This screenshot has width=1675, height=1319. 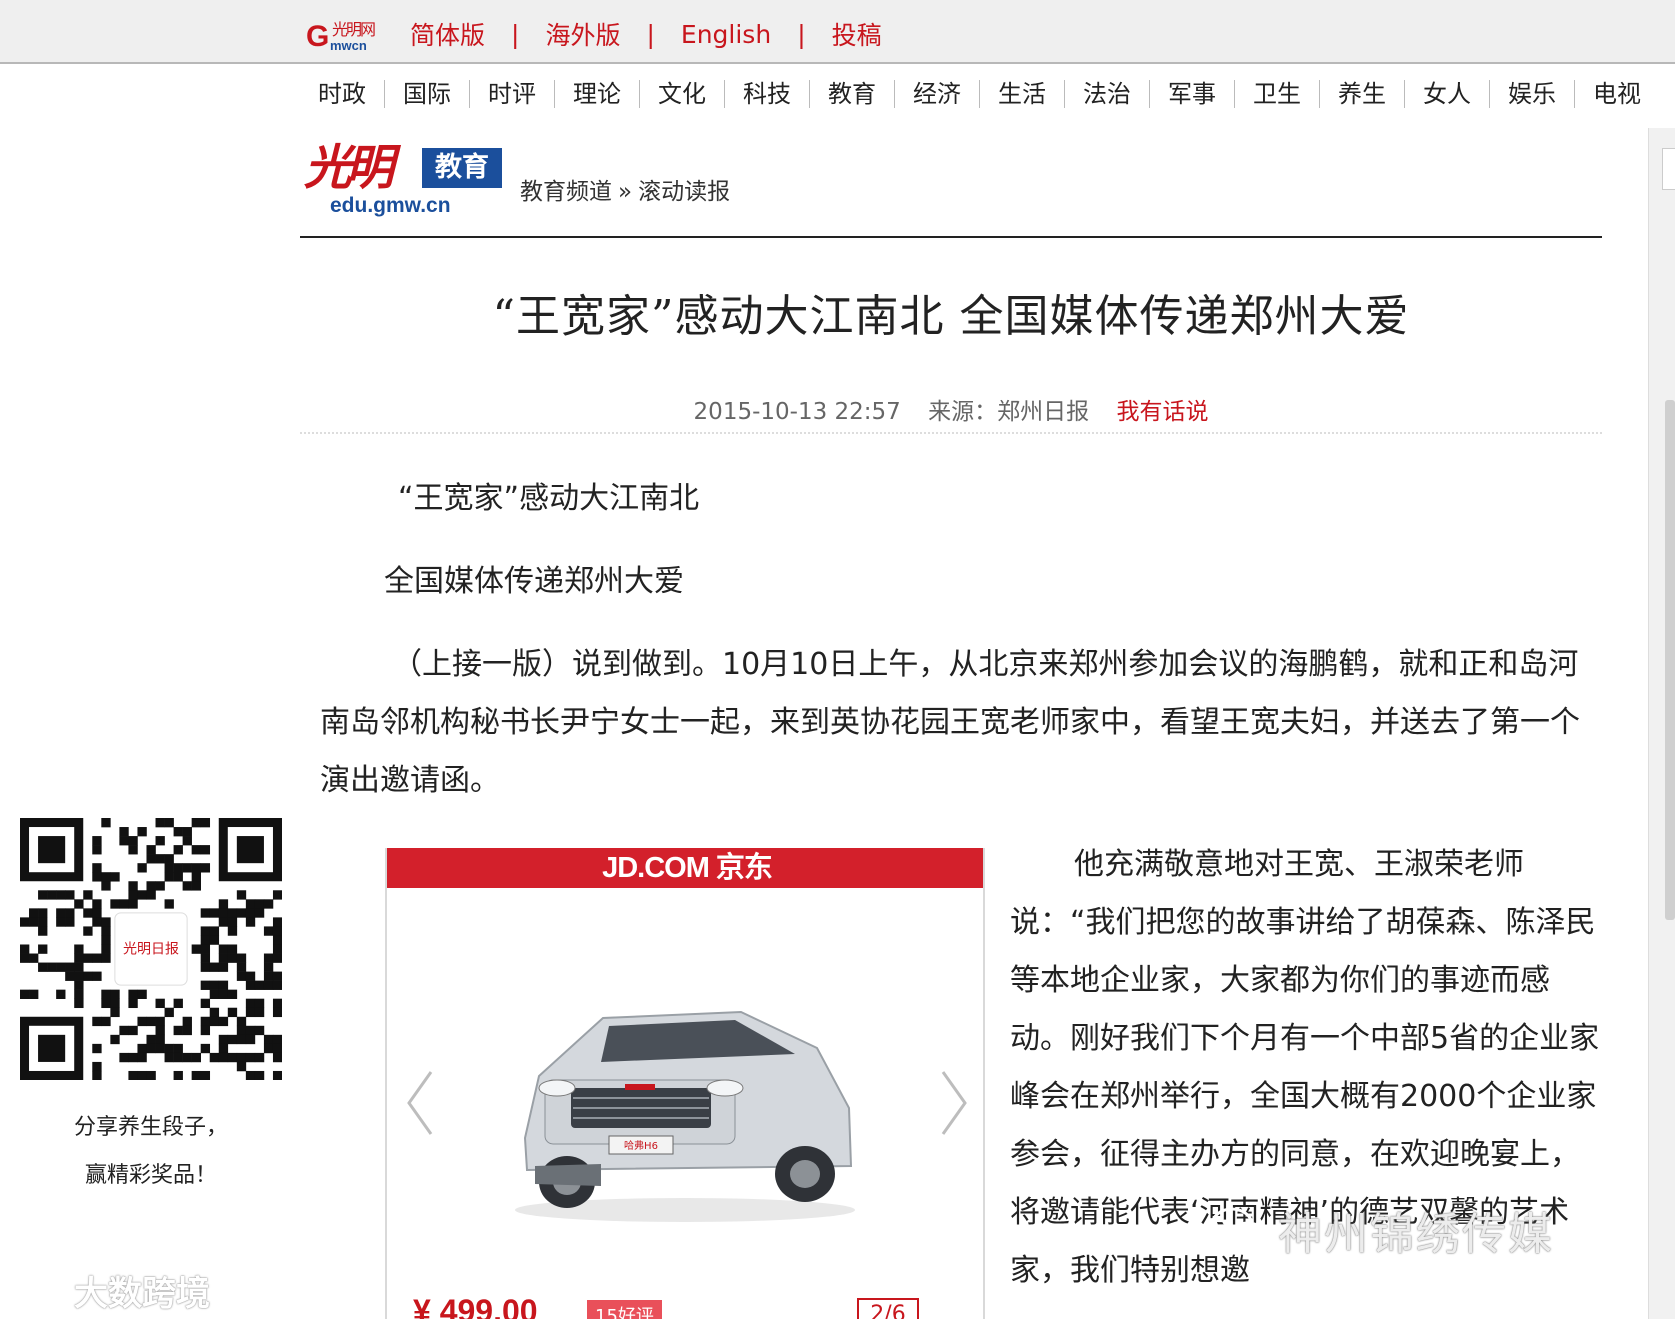 What do you see at coordinates (682, 94) in the screenshot?
I see `nav-item-culture: 文化` at bounding box center [682, 94].